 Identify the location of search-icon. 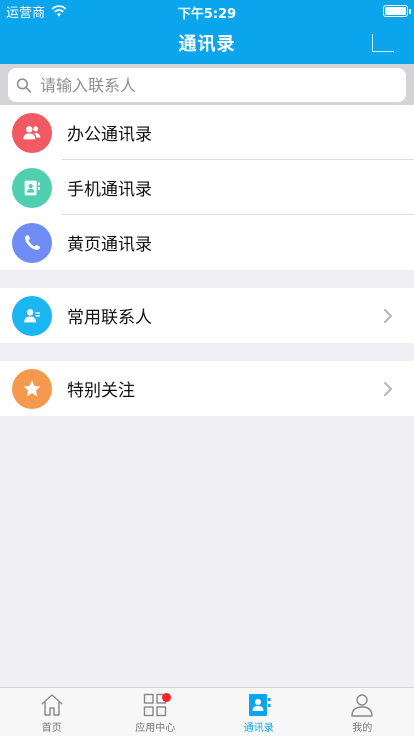
(24, 85).